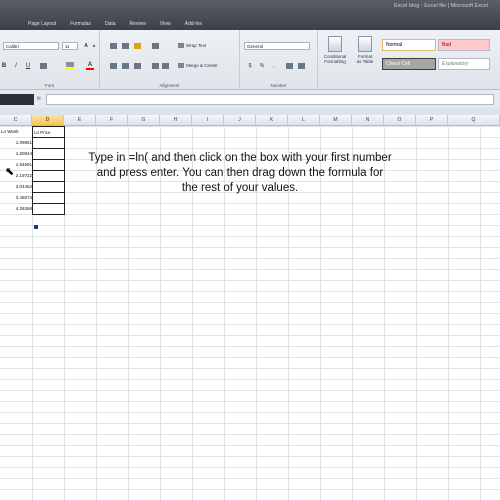 The image size is (500, 500). Describe the element at coordinates (368, 120) in the screenshot. I see `column-header-n: N` at that location.